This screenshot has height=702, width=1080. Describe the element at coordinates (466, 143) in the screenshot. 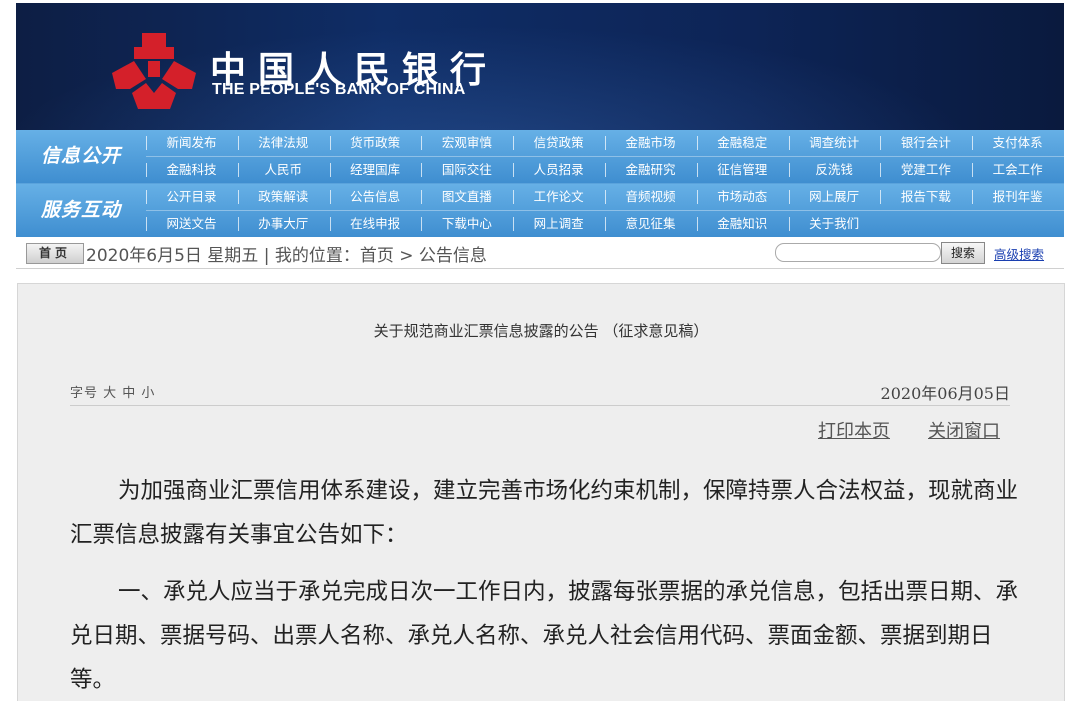

I see `nav-item: 宏观审慎` at that location.